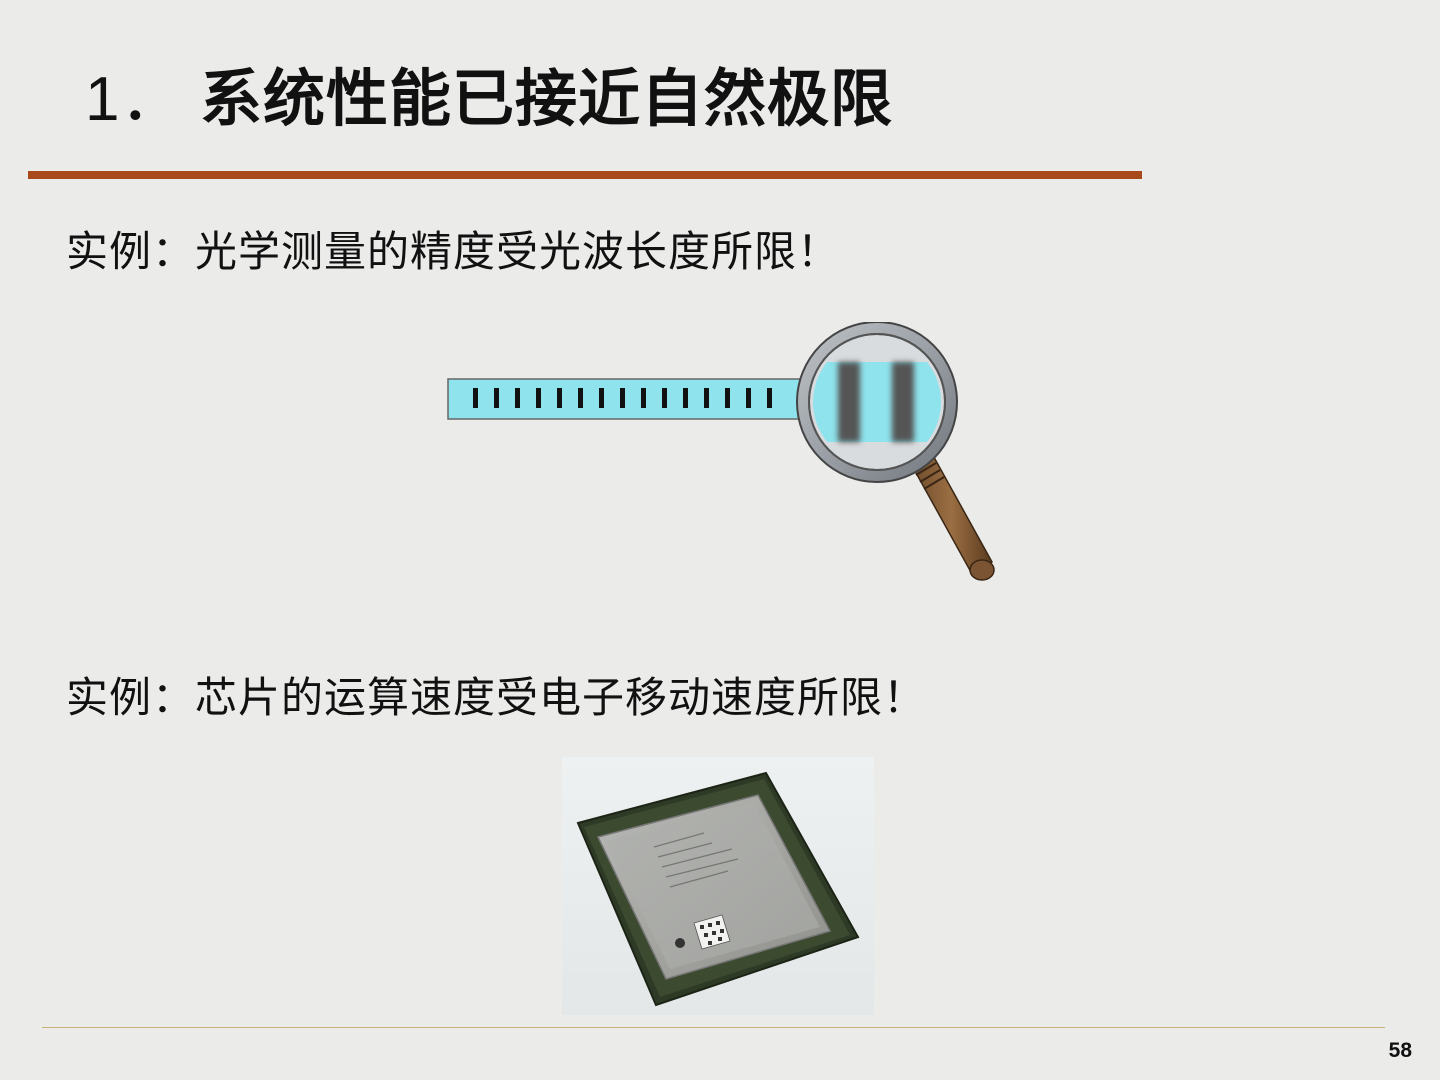 This screenshot has height=1080, width=1440. Describe the element at coordinates (718, 886) in the screenshot. I see `cpu-chip-image` at that location.